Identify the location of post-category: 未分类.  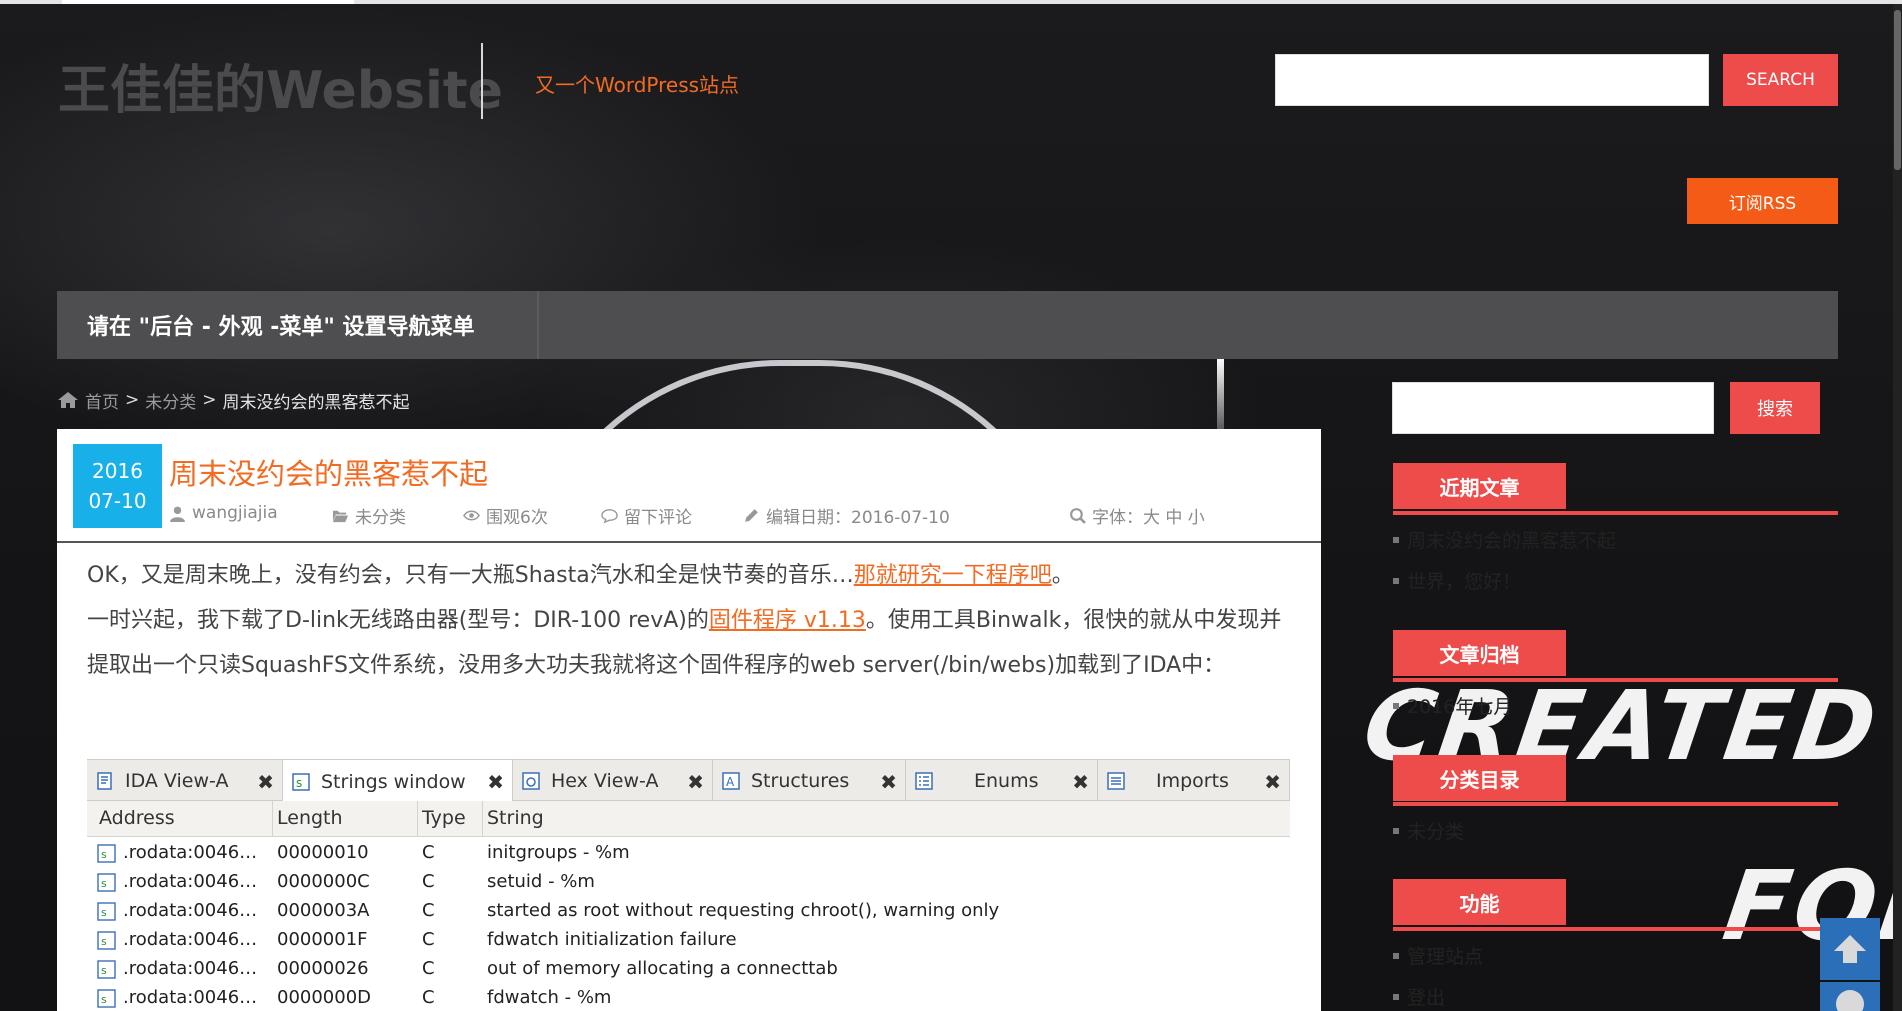
(369, 515).